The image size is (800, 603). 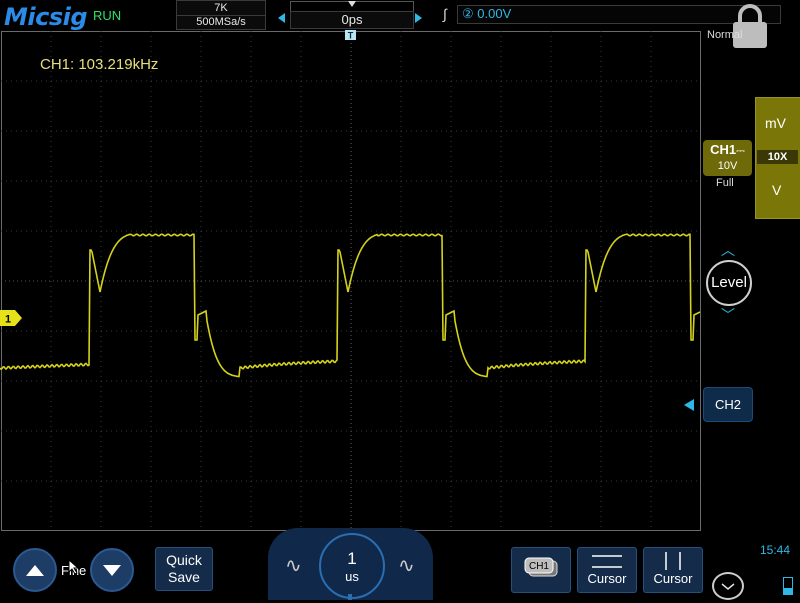 I want to click on ch1-name: CH1, so click(x=723, y=149).